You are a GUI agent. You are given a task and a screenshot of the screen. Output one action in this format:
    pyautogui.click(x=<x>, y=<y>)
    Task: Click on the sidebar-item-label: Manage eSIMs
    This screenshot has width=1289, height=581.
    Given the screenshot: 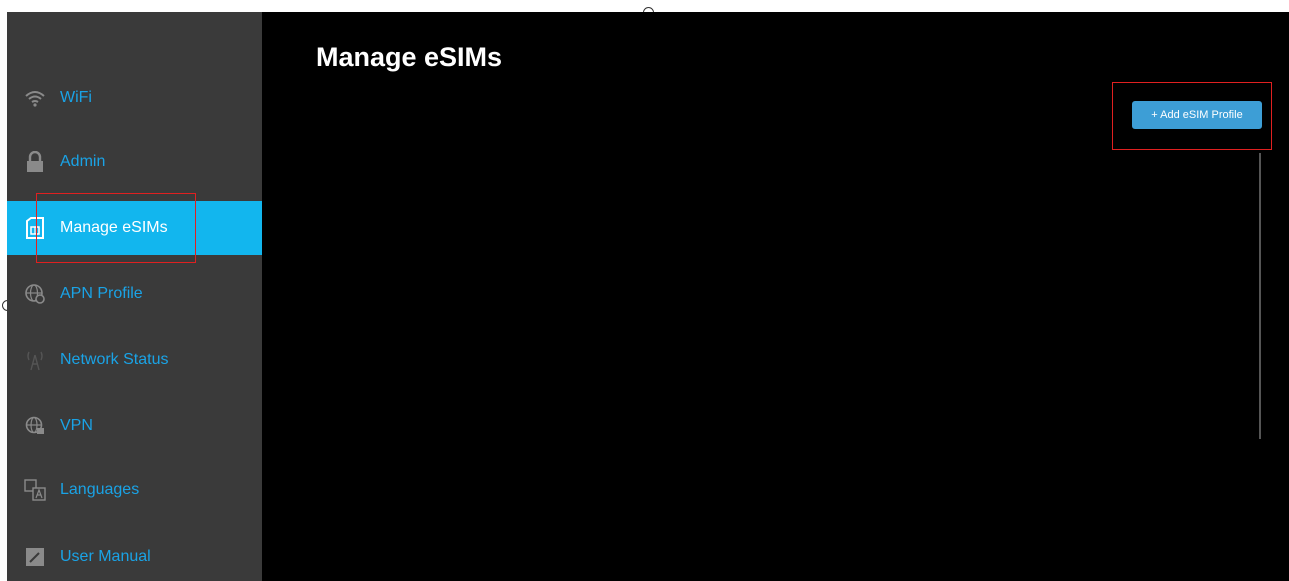 What is the action you would take?
    pyautogui.click(x=114, y=227)
    